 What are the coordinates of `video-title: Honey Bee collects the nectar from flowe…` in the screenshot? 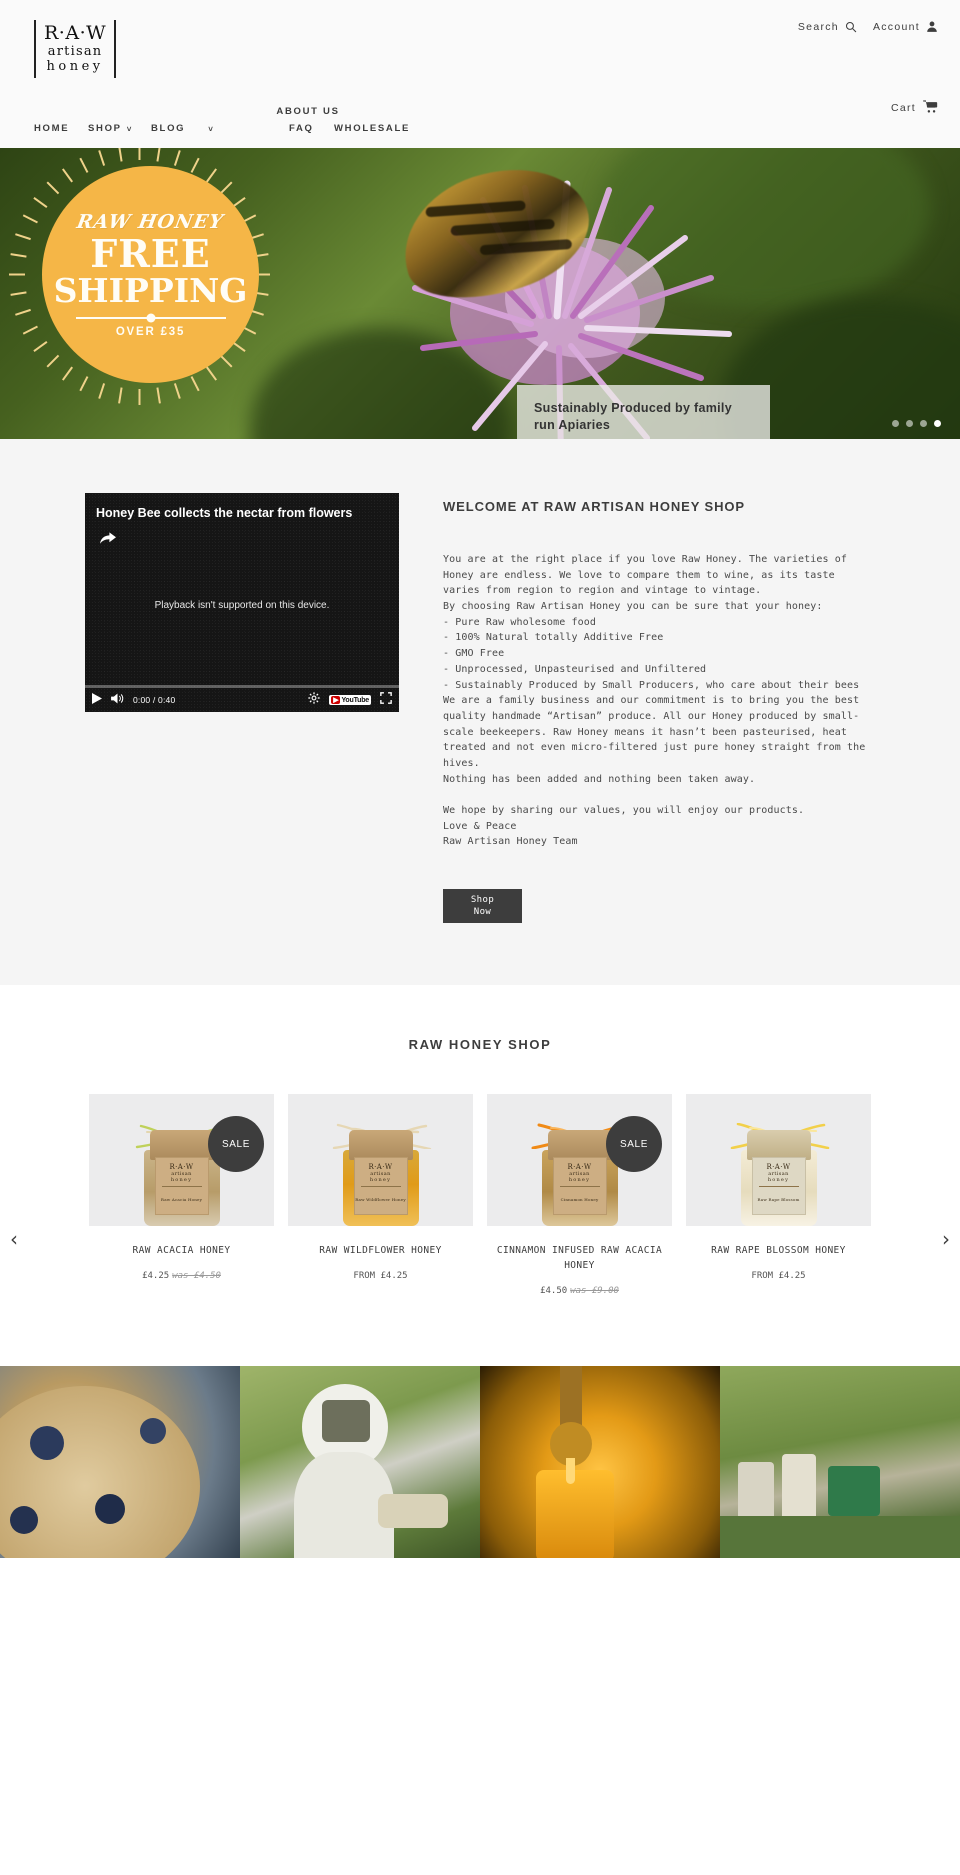 It's located at (224, 513).